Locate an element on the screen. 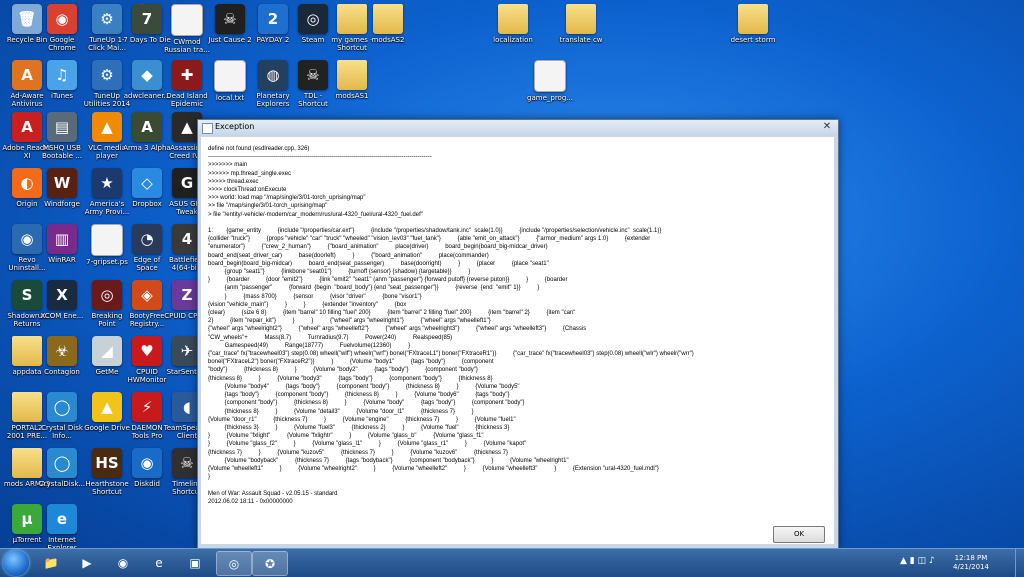  desktop-icon-label: localization is located at coordinates (513, 40).